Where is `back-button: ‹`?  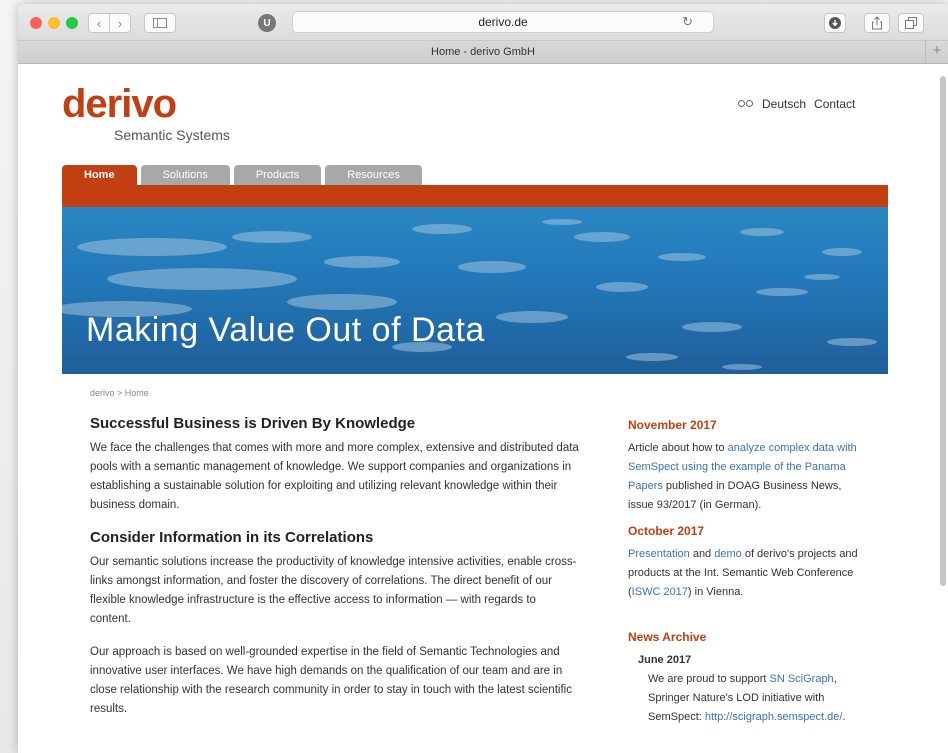
back-button: ‹ is located at coordinates (99, 23).